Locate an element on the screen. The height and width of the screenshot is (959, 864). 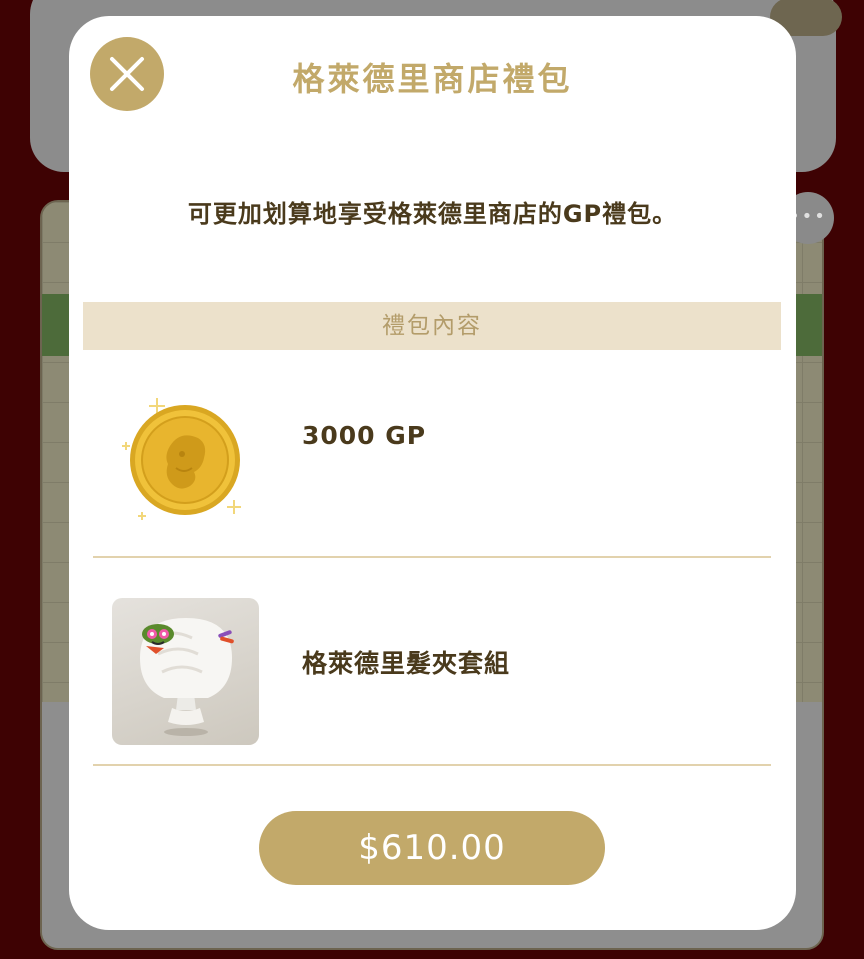
bundle-contents-header: 禮包內容 is located at coordinates (432, 326).